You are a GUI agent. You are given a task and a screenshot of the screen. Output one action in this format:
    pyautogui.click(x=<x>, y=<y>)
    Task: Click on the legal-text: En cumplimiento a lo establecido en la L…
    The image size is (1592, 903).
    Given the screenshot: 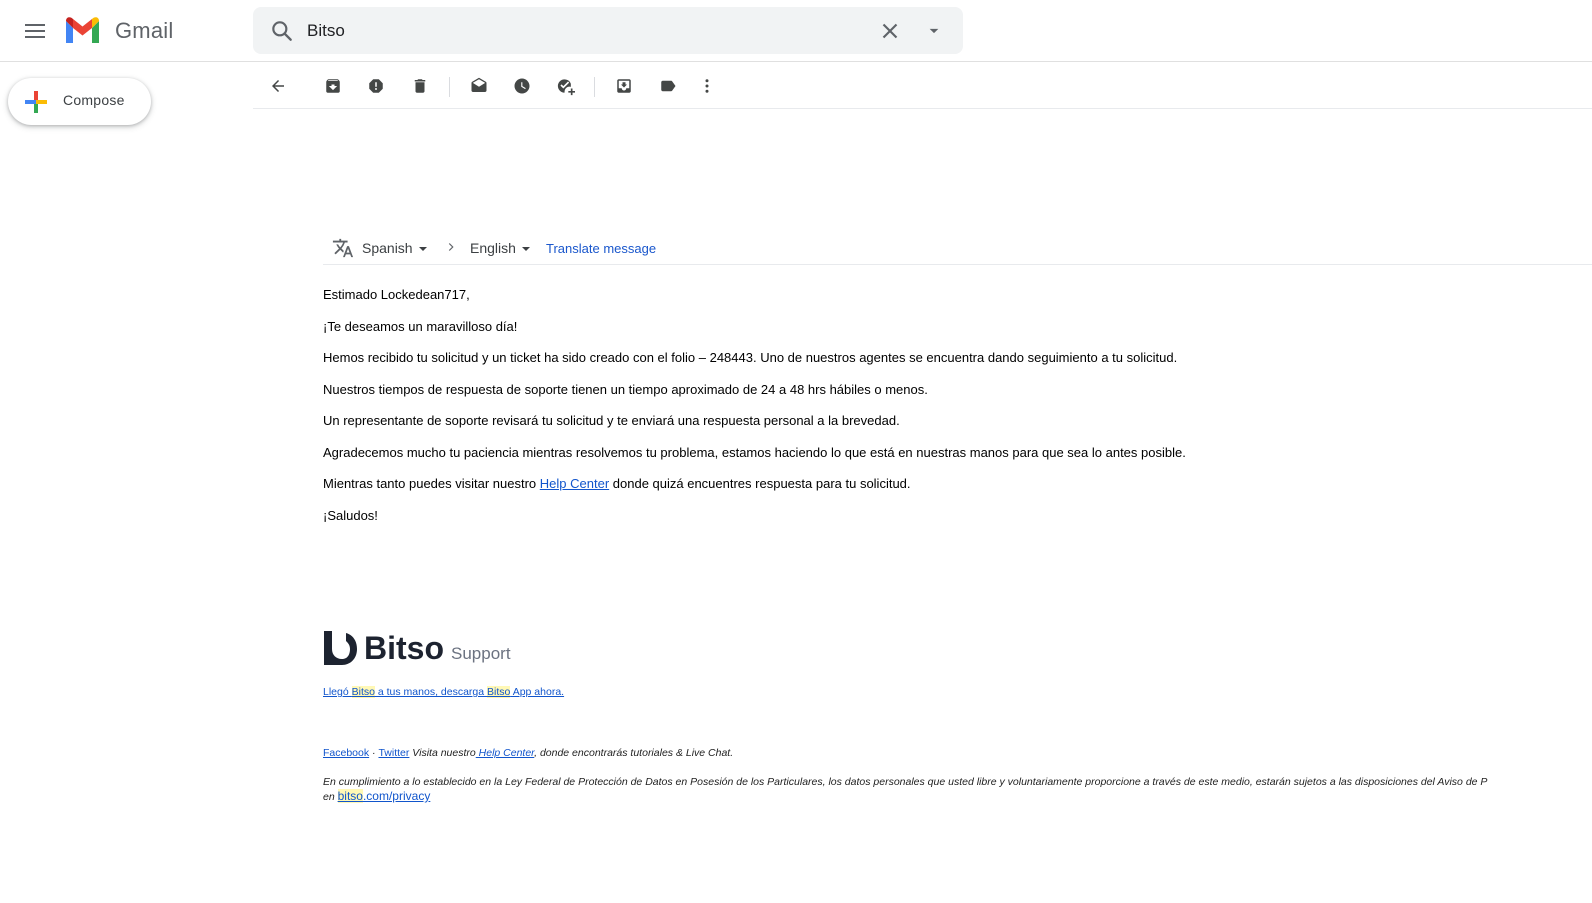 What is the action you would take?
    pyautogui.click(x=905, y=782)
    